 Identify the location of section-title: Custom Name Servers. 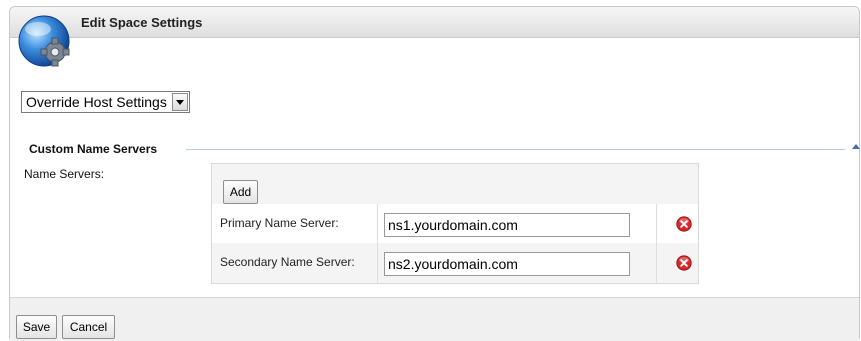
(93, 149).